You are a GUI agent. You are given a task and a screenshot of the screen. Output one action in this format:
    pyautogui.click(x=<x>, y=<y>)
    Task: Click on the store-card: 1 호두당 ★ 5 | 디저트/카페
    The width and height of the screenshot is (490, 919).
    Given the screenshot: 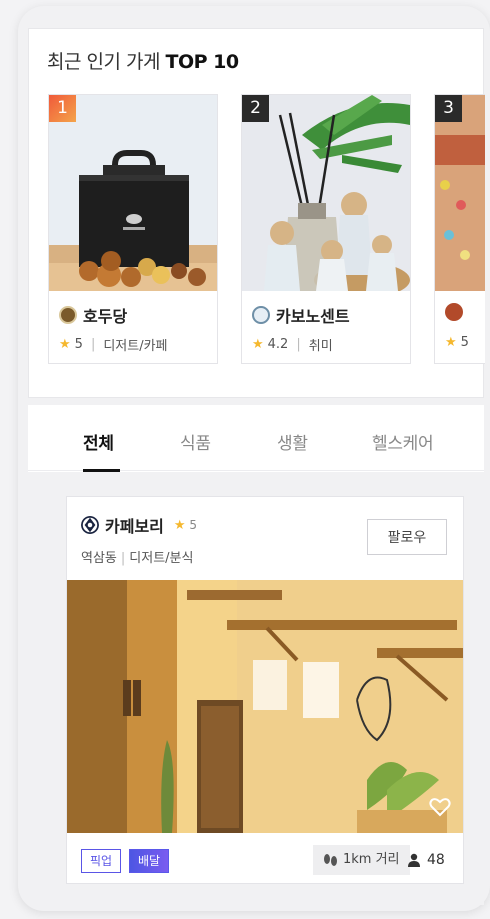 What is the action you would take?
    pyautogui.click(x=133, y=229)
    